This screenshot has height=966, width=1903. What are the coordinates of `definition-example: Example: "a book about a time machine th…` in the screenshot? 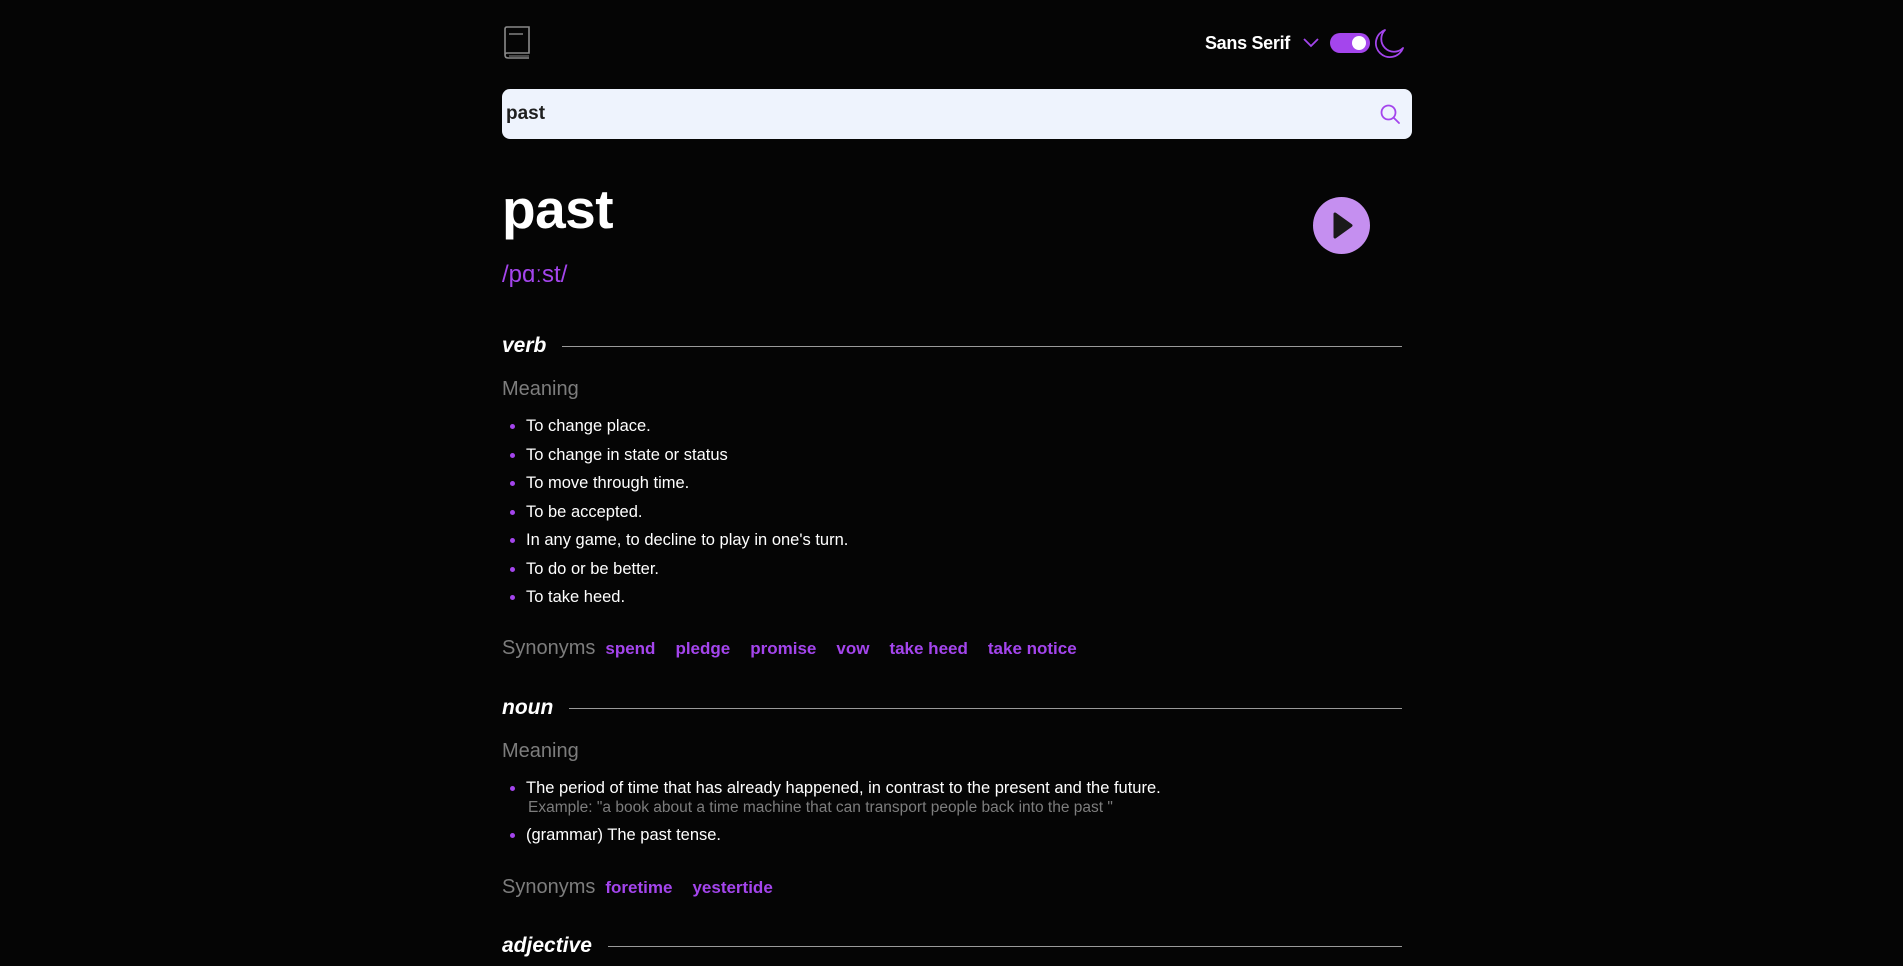 It's located at (820, 807).